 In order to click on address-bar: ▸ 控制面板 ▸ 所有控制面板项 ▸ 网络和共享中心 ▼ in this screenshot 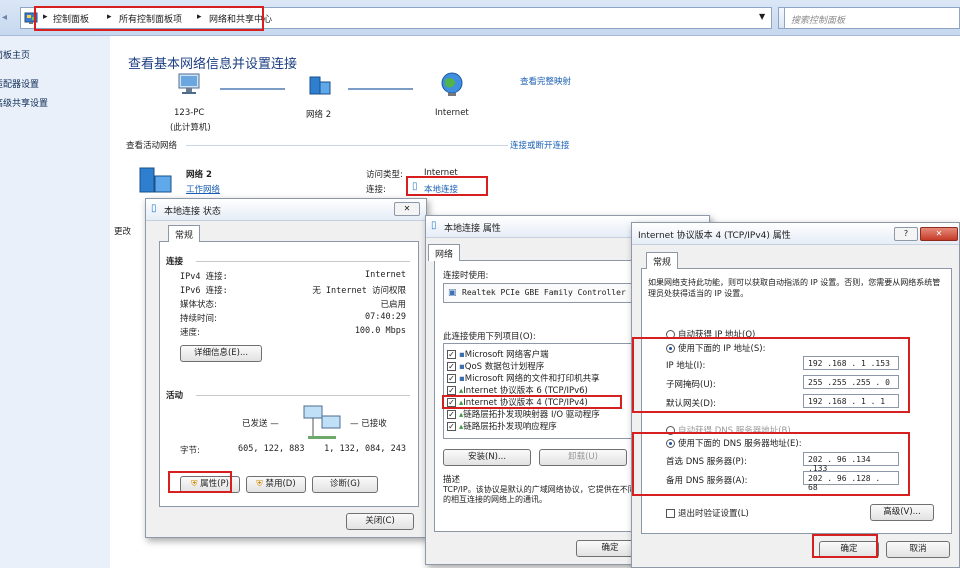, I will do `click(396, 18)`.